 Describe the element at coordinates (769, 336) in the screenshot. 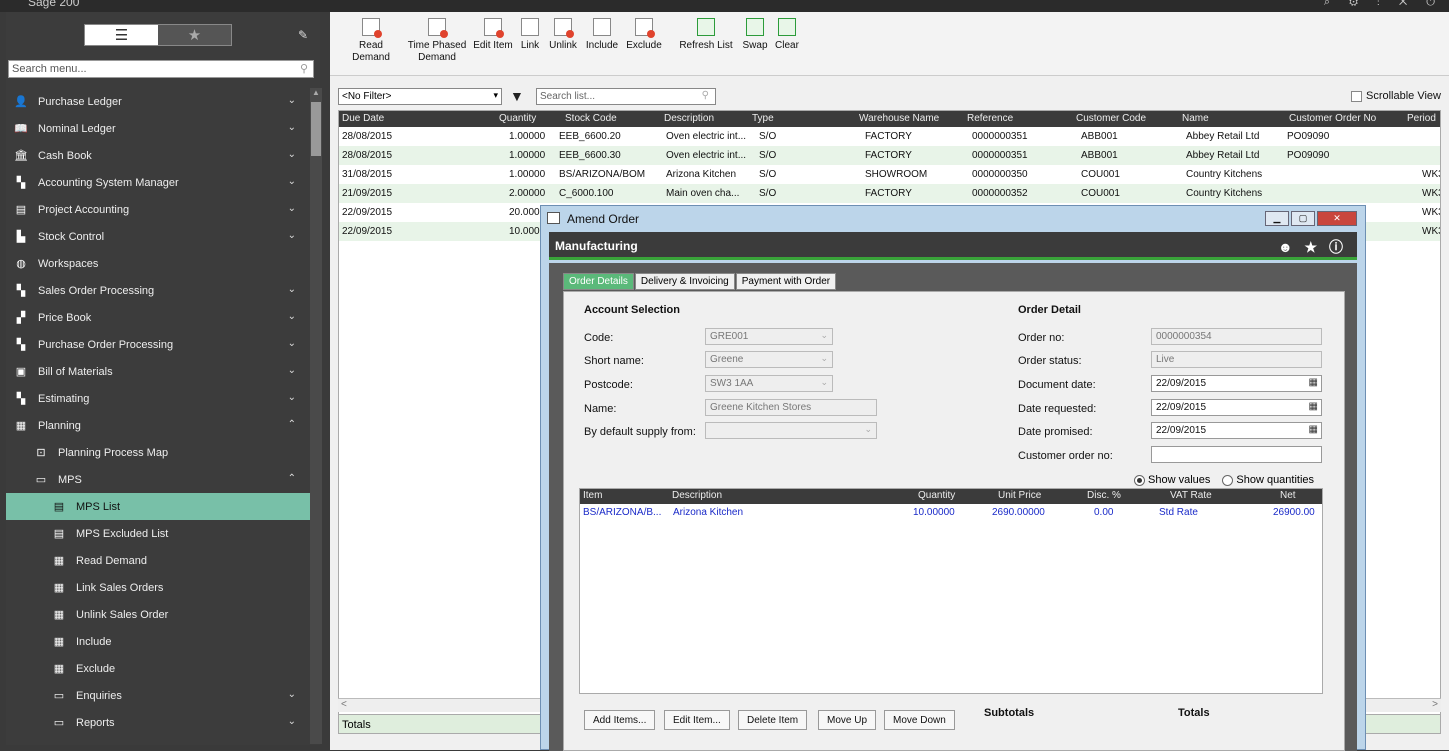

I see `code-field: GRE001 ⌄` at that location.